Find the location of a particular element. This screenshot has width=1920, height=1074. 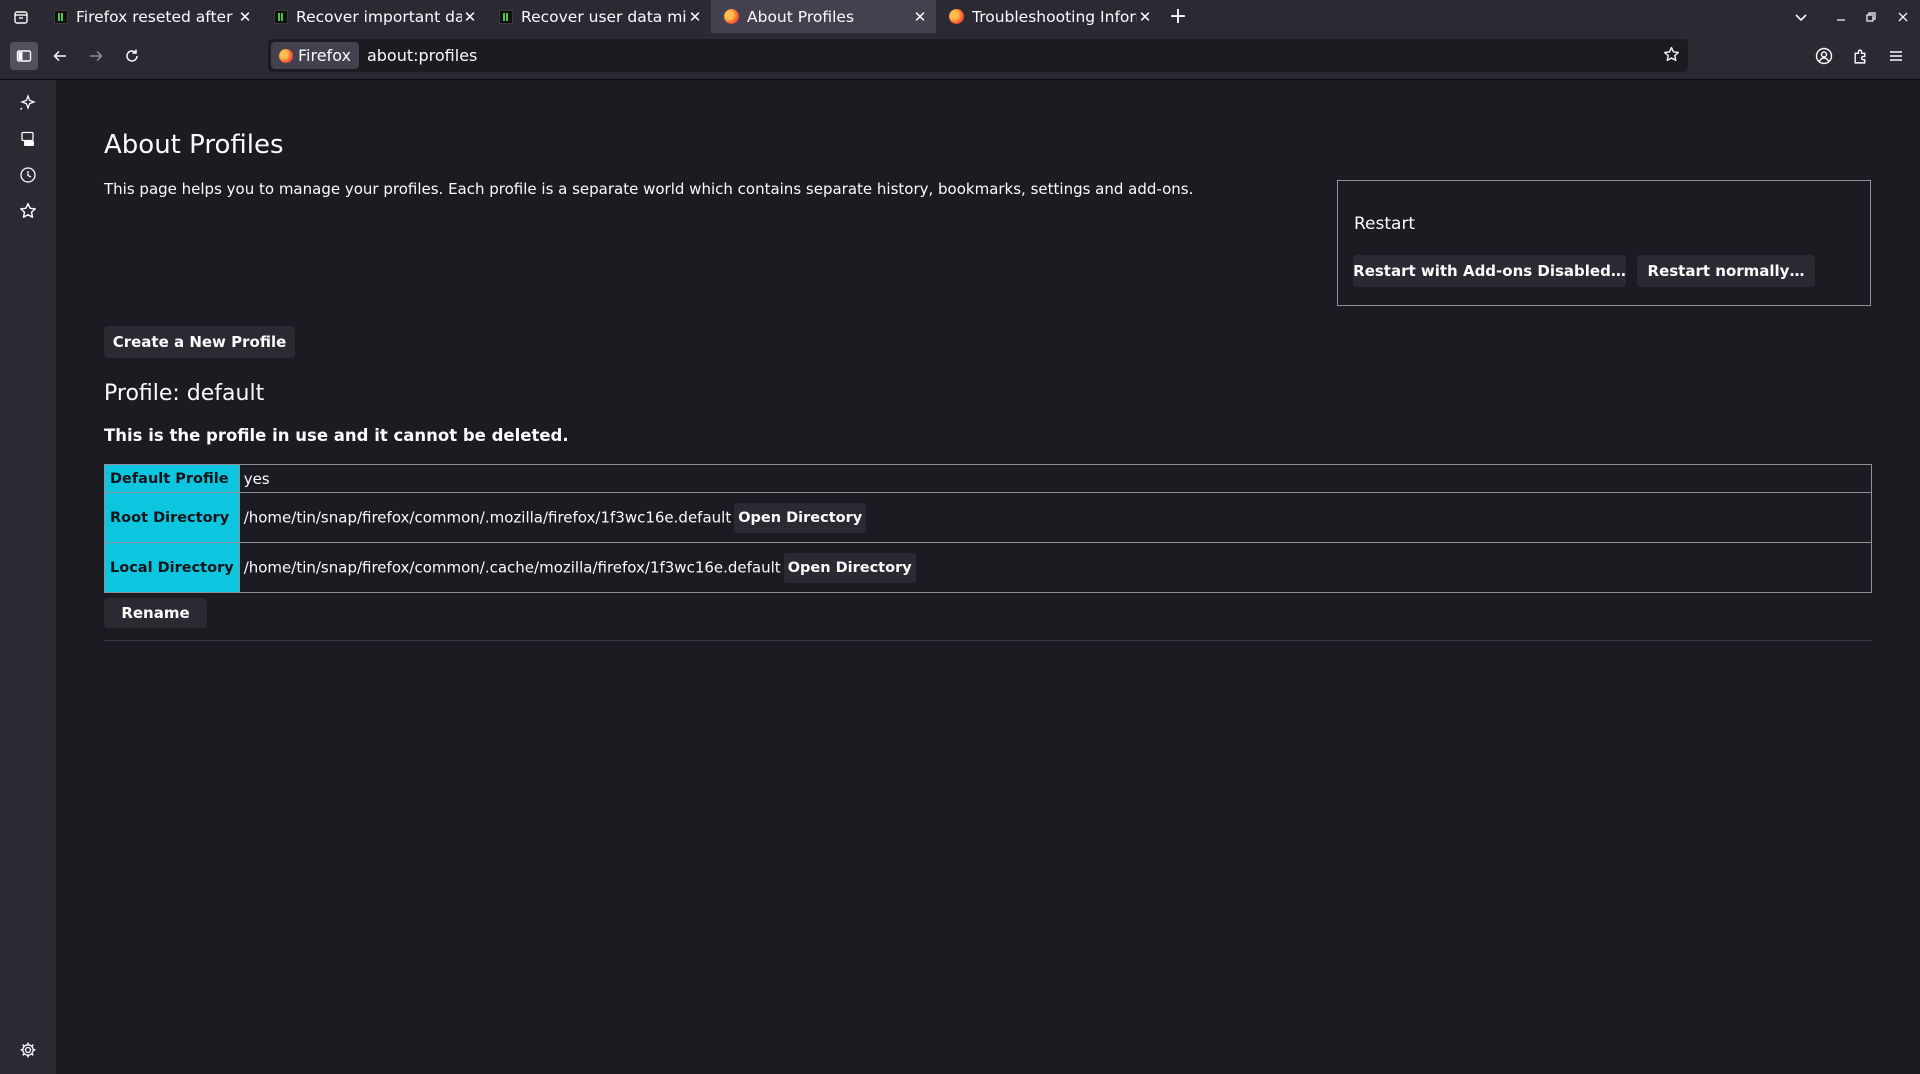

firefox-logo-icon is located at coordinates (286, 55).